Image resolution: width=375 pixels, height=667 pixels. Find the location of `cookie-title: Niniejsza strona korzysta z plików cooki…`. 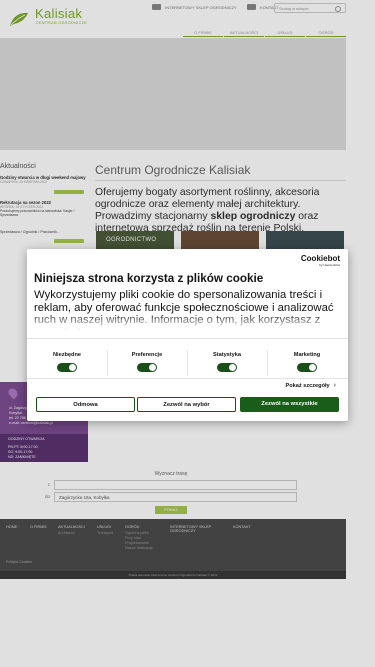

cookie-title: Niniejsza strona korzysta z plików cooki… is located at coordinates (149, 278).